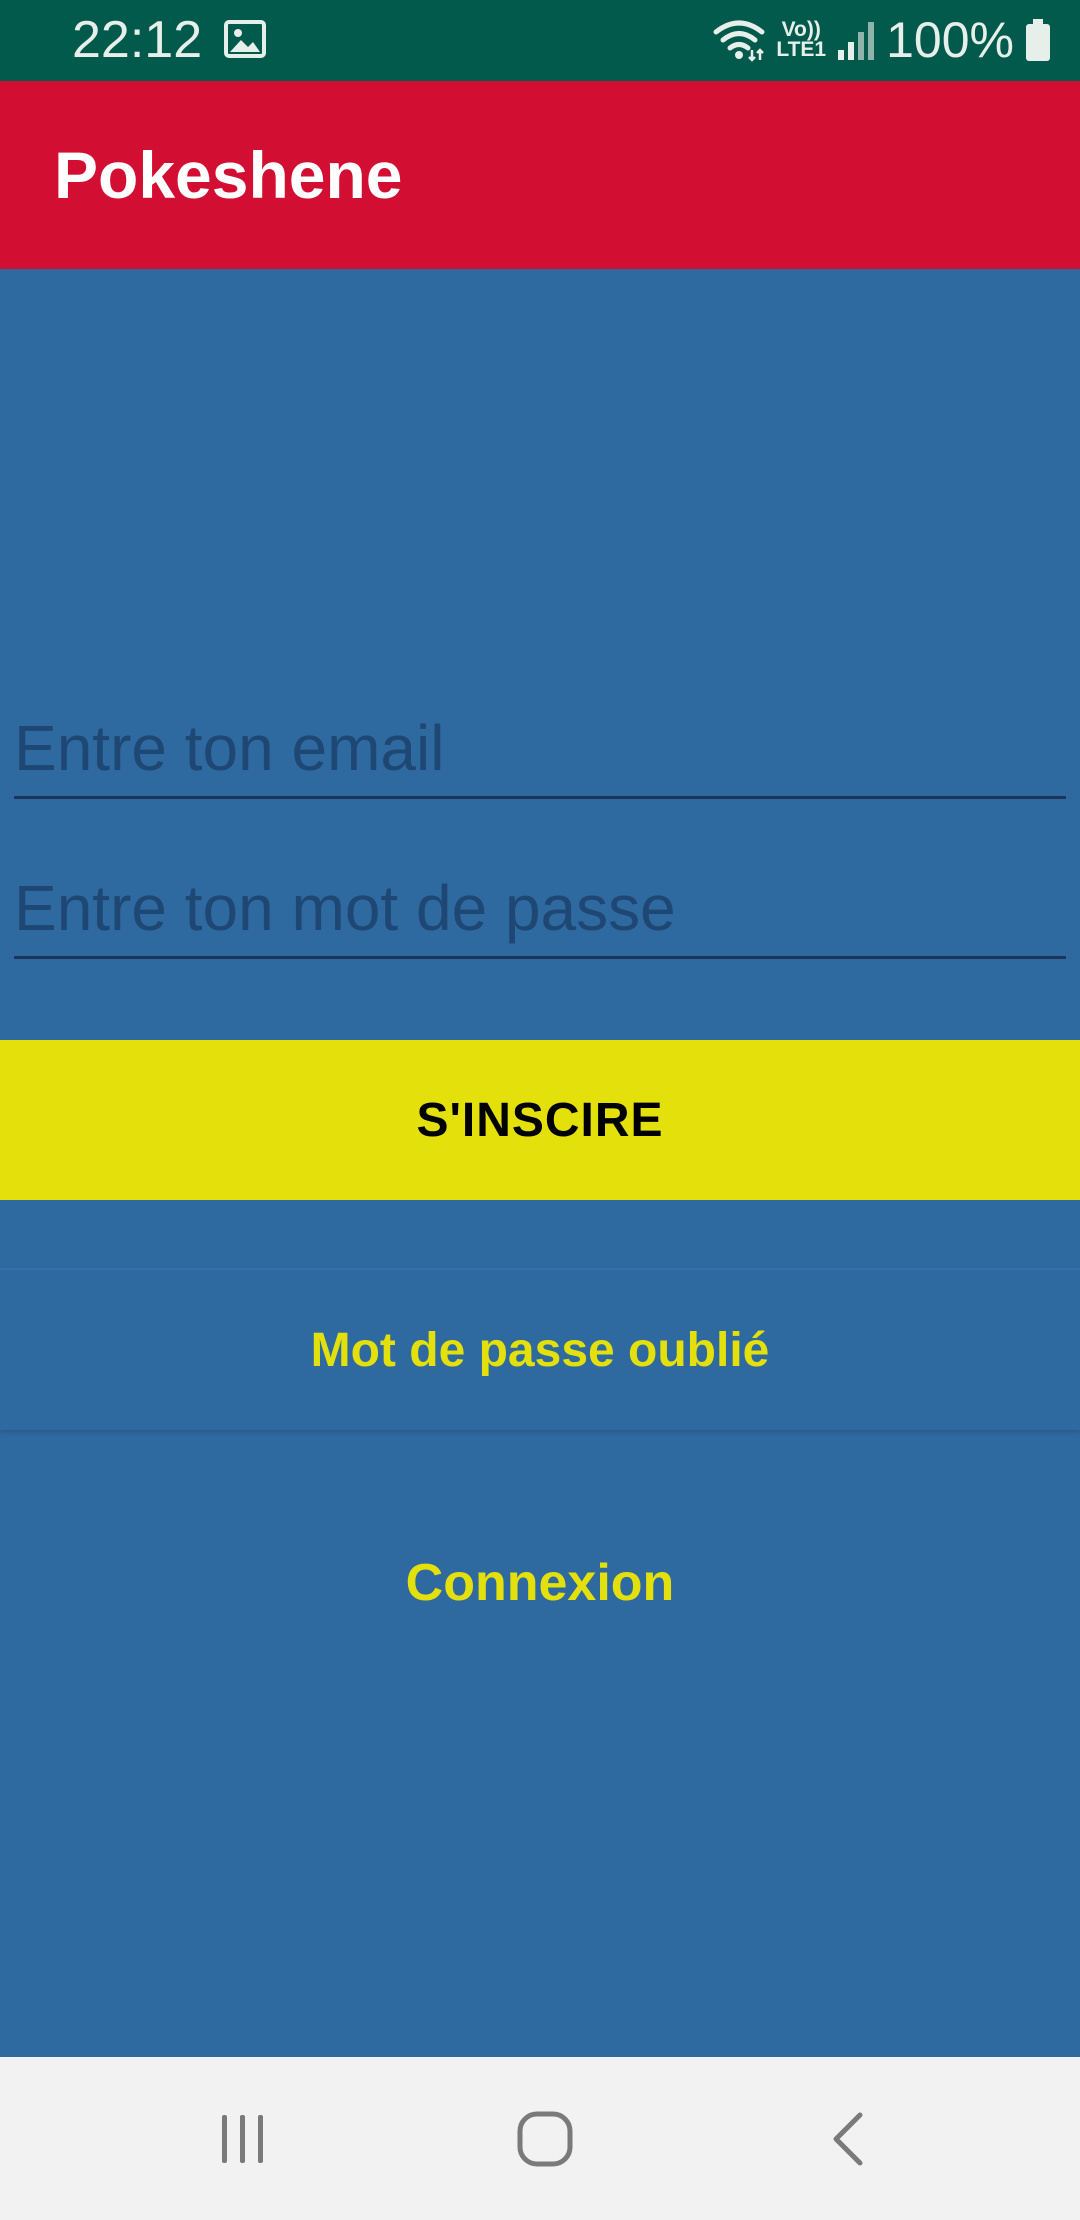  I want to click on volte-bottom: LTE1, so click(801, 49).